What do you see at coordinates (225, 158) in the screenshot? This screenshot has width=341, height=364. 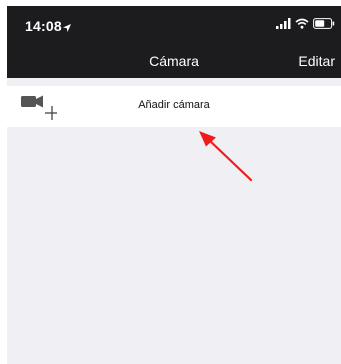 I see `red-arrow-icon` at bounding box center [225, 158].